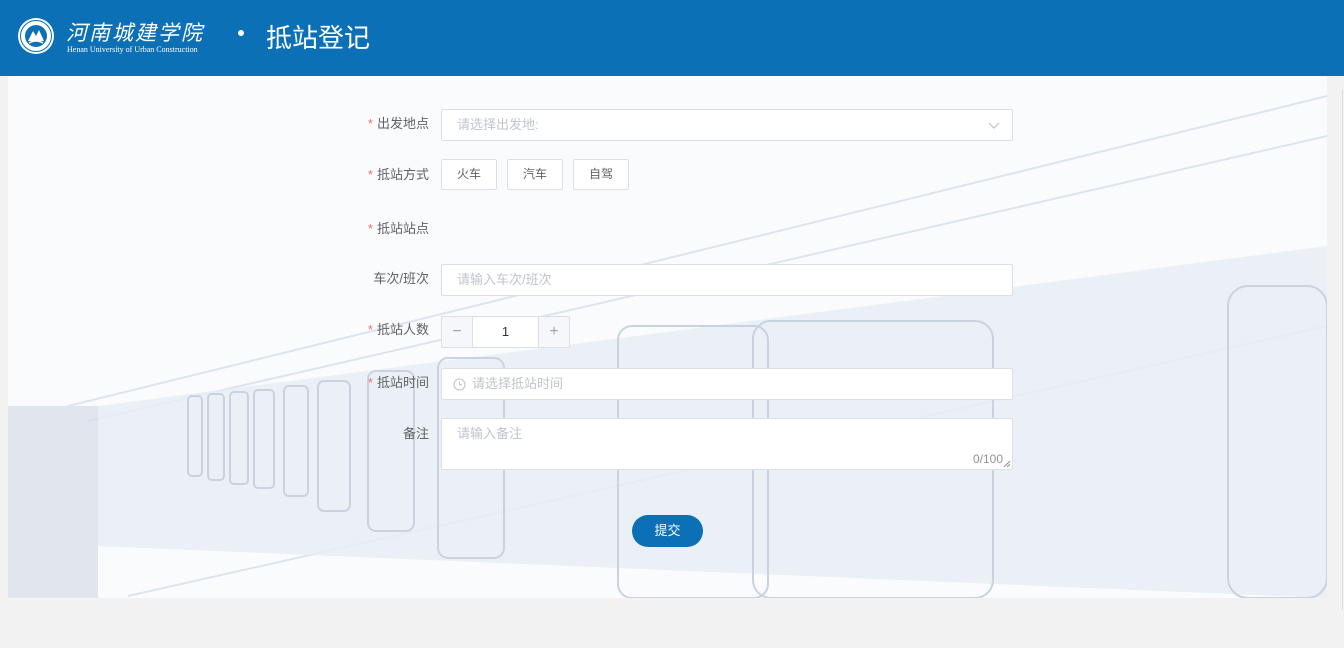 The image size is (1344, 648). Describe the element at coordinates (727, 444) in the screenshot. I see `remark-textarea: 请输入备注 0/100` at that location.